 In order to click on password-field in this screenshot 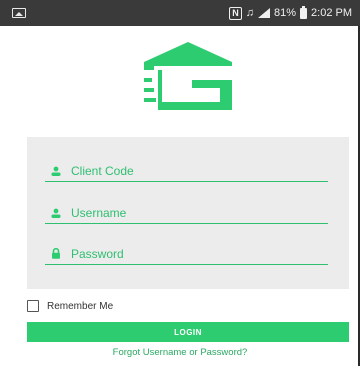, I will do `click(186, 254)`.